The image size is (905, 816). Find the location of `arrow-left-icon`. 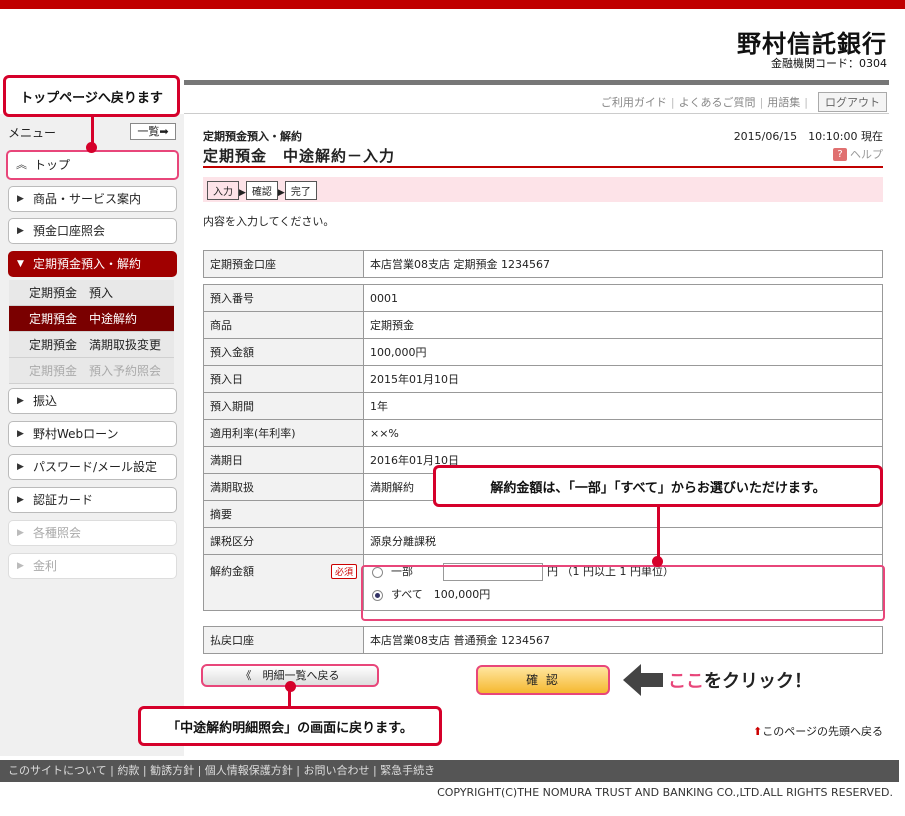

arrow-left-icon is located at coordinates (643, 680).